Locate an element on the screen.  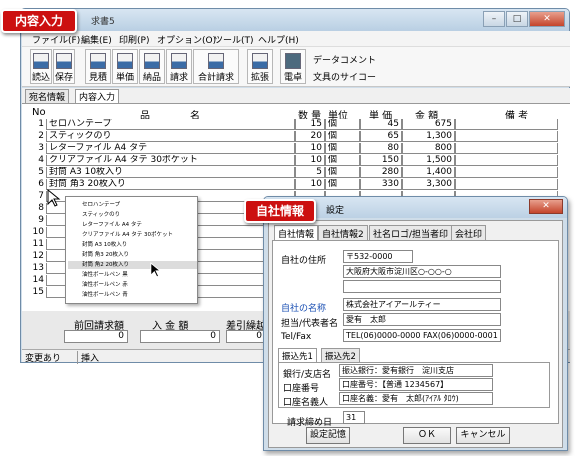
cell-item: スティックのり is located at coordinates (170, 136).